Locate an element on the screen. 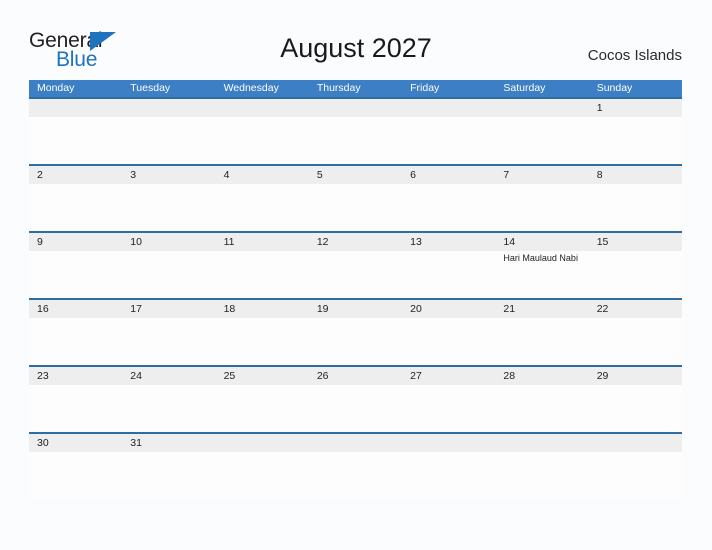 The image size is (712, 550). day-cell: 14 Hari Maulaud Nabi is located at coordinates (541, 265).